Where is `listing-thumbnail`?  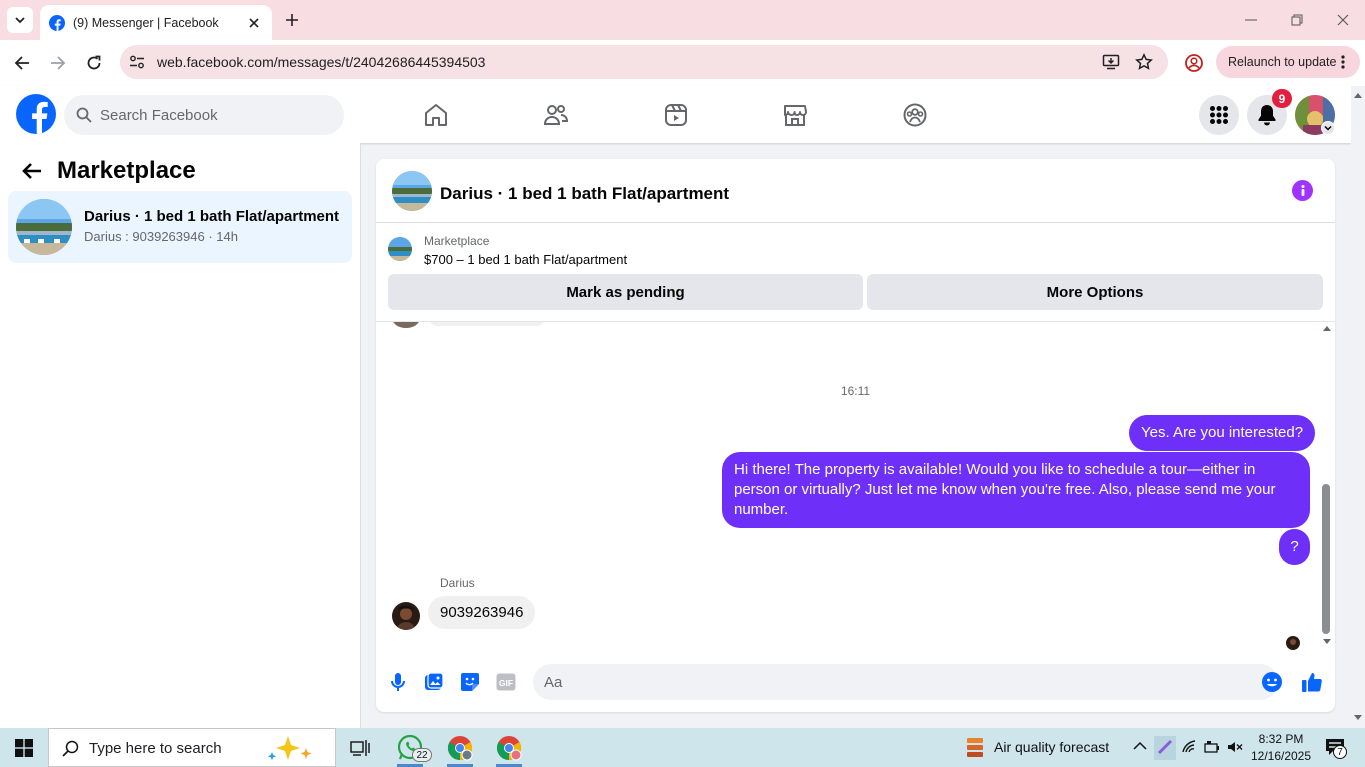
listing-thumbnail is located at coordinates (400, 249).